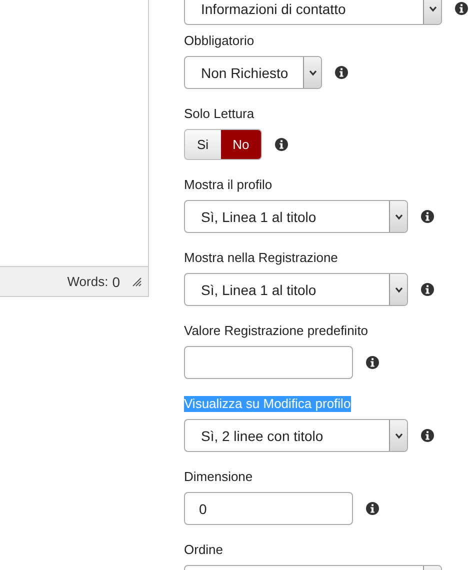 The image size is (473, 570). Describe the element at coordinates (116, 282) in the screenshot. I see `word-count: 0` at that location.